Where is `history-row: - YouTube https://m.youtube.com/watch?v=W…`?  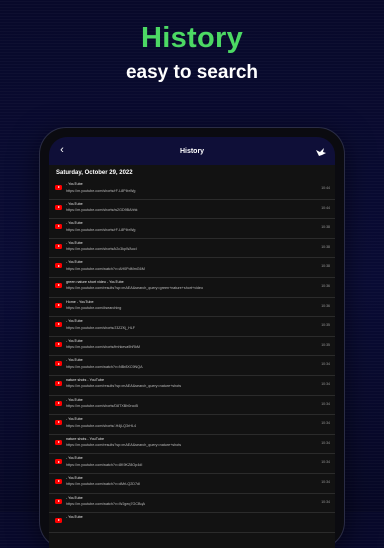
history-row: - YouTube https://m.youtube.com/watch?v=W… is located at coordinates (192, 504).